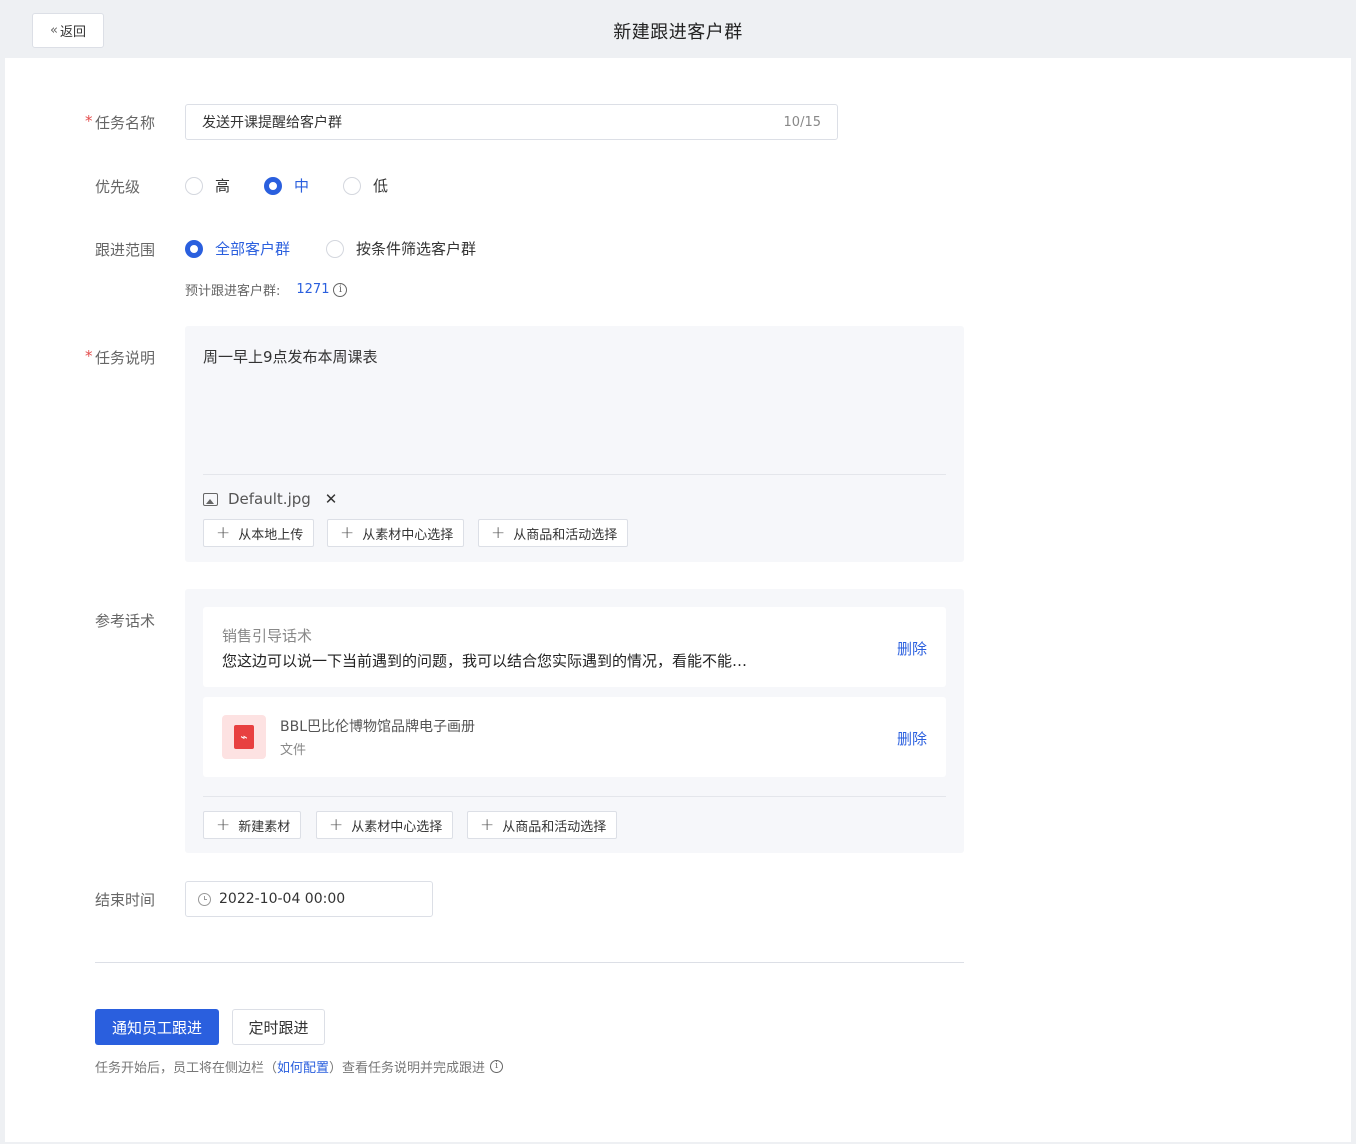 Image resolution: width=1356 pixels, height=1144 pixels. Describe the element at coordinates (293, 750) in the screenshot. I see `file-type: 文件` at that location.